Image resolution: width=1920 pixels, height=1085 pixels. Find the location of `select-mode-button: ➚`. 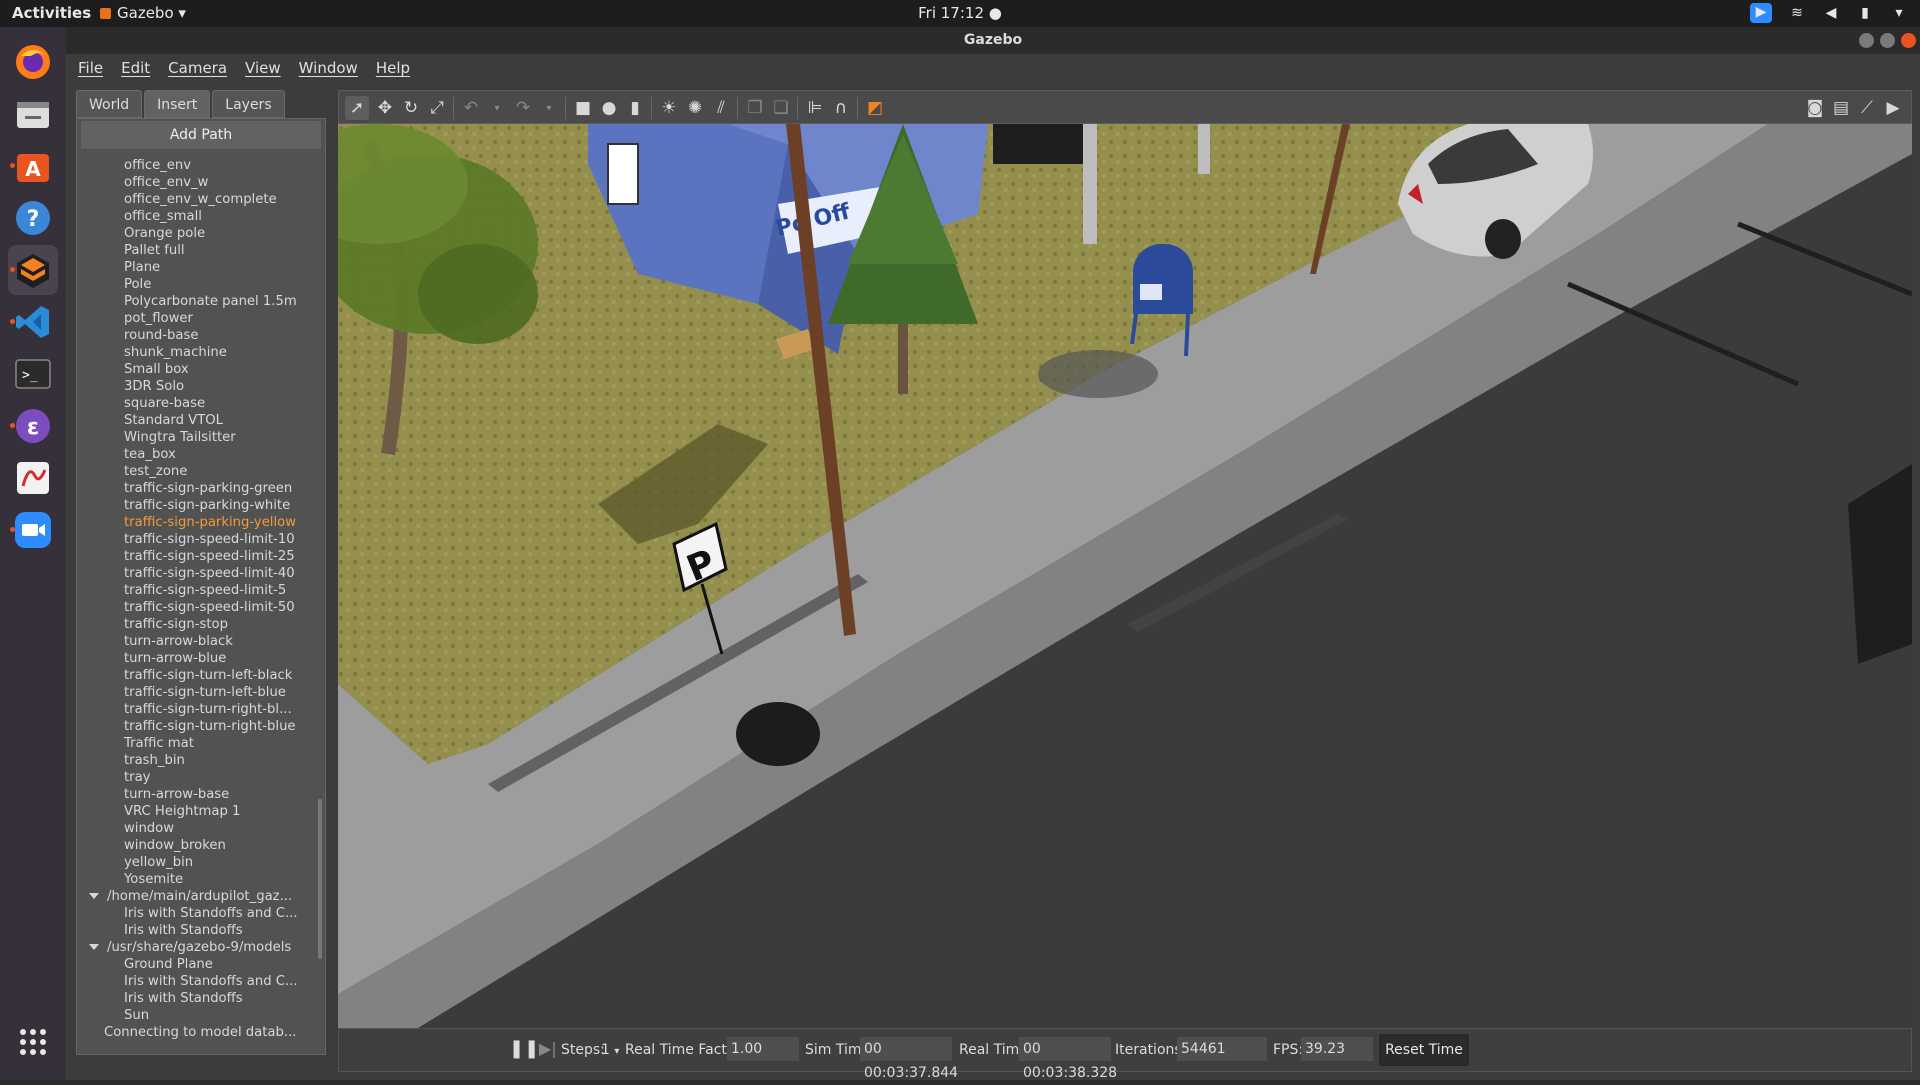

select-mode-button: ➚ is located at coordinates (357, 108).